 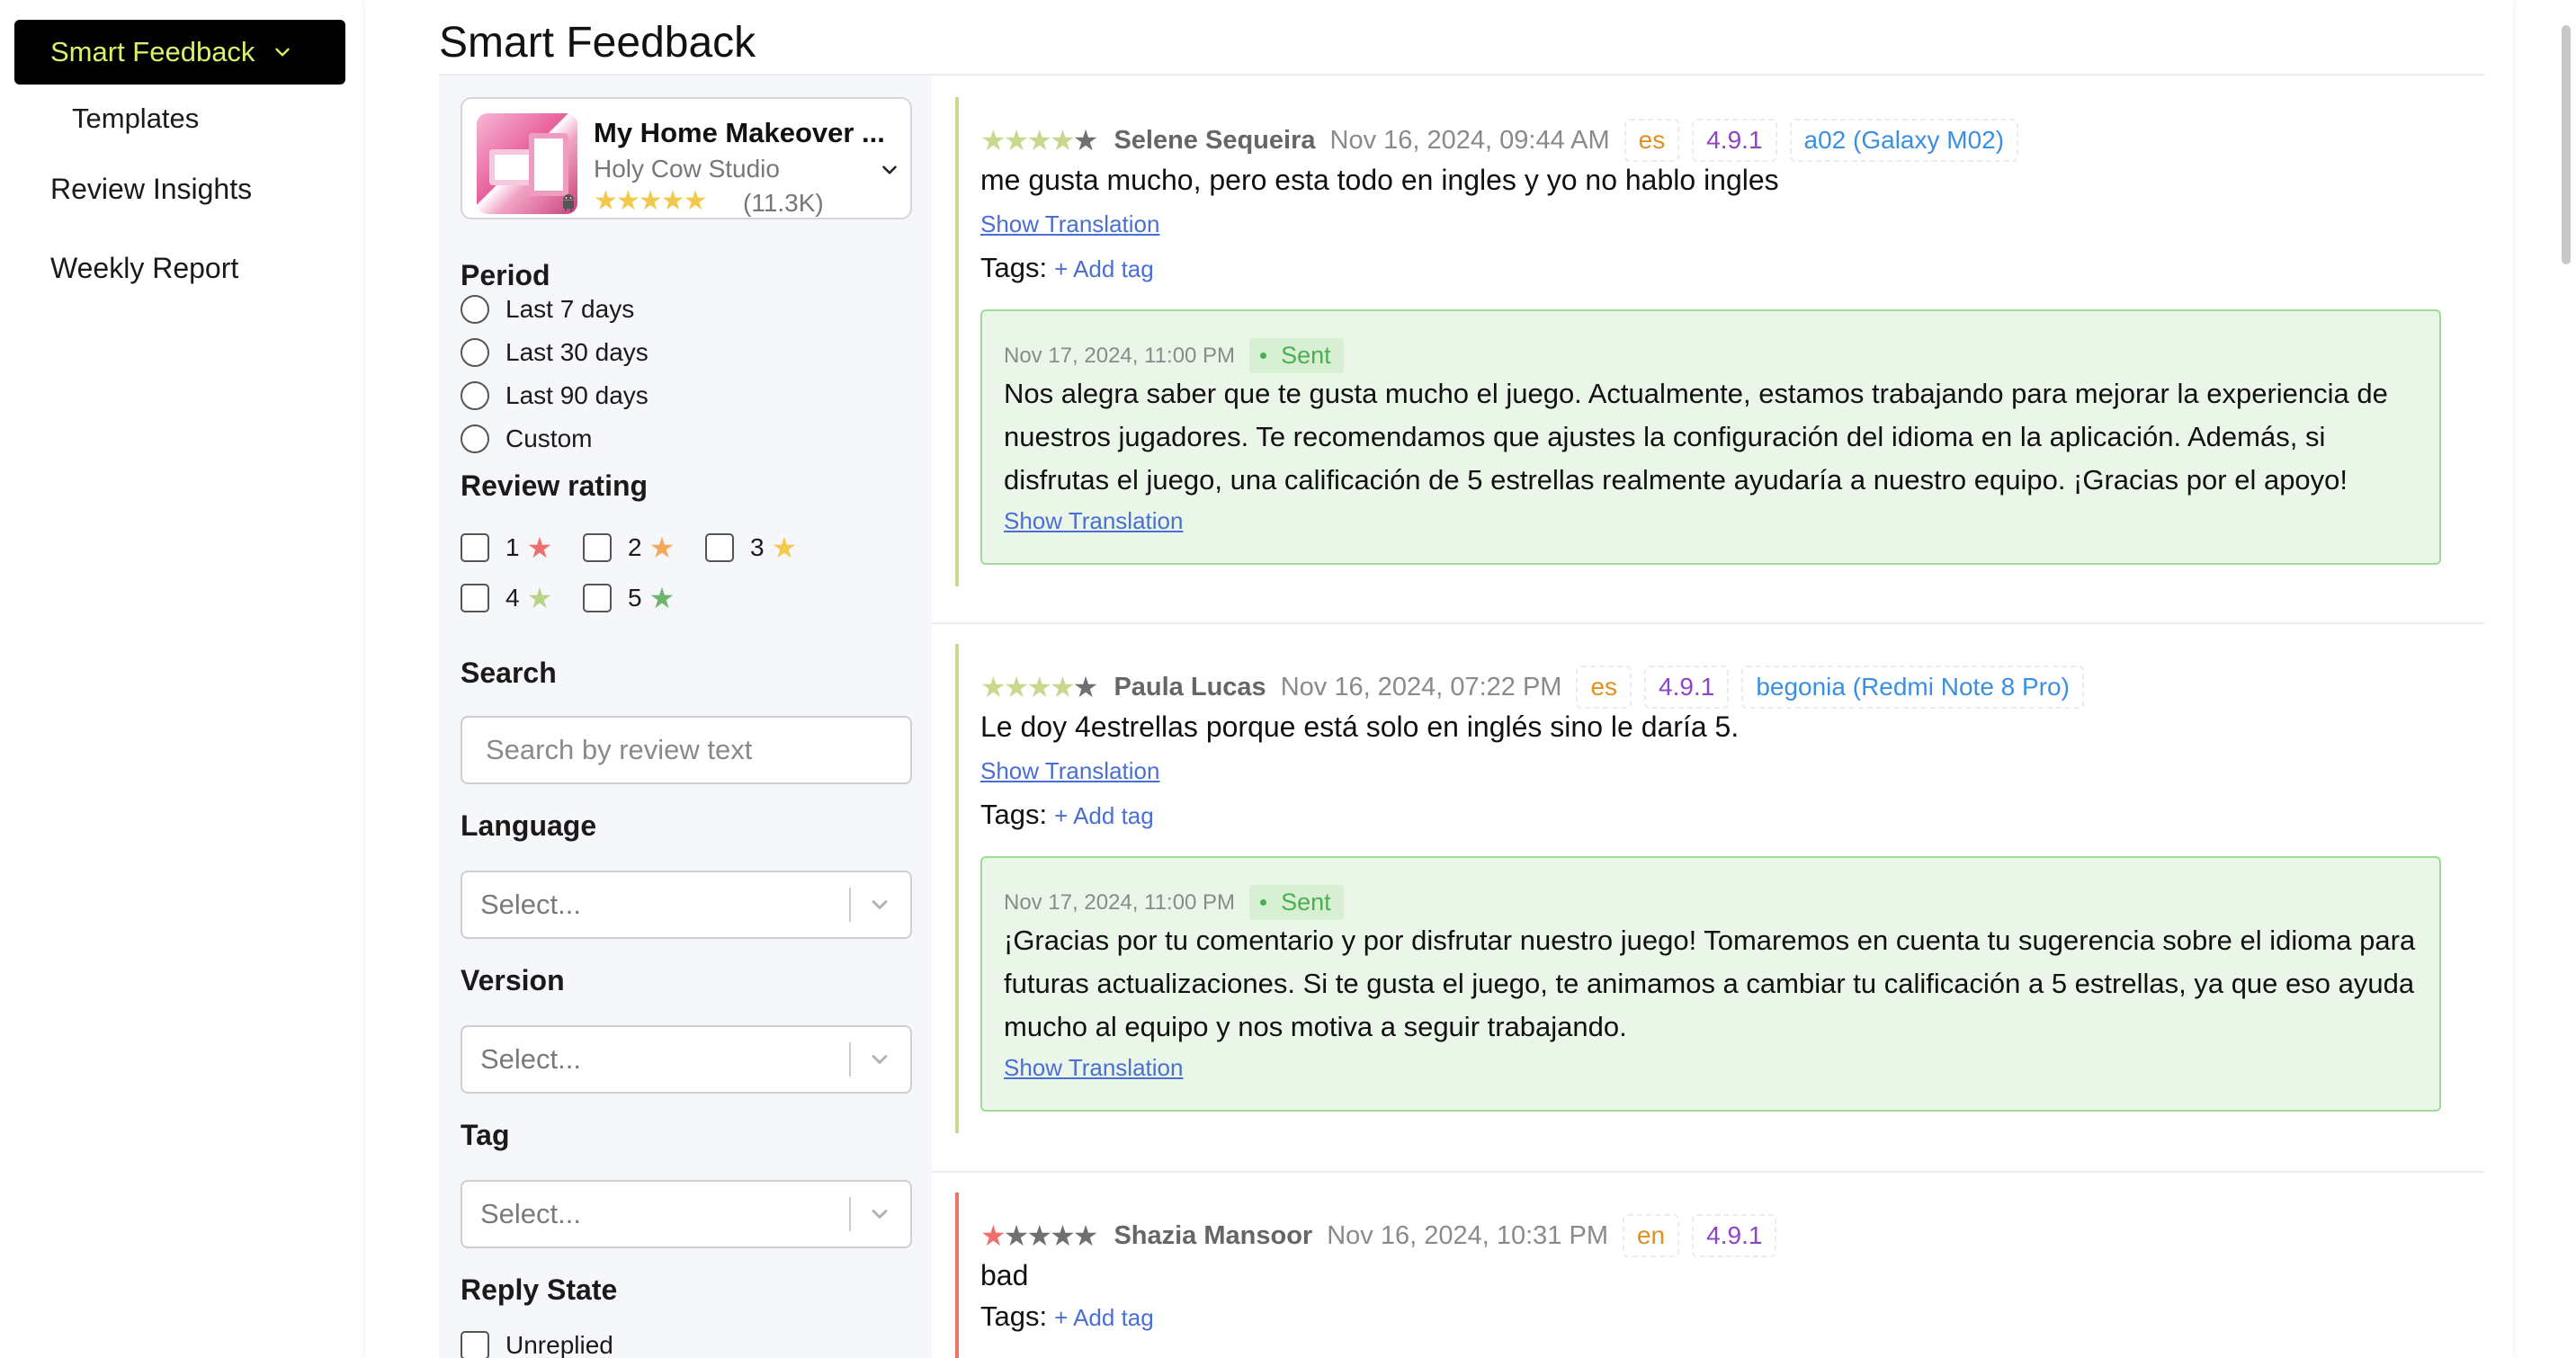 I want to click on nav-smart-feedback: Smart Feedback, so click(x=179, y=52).